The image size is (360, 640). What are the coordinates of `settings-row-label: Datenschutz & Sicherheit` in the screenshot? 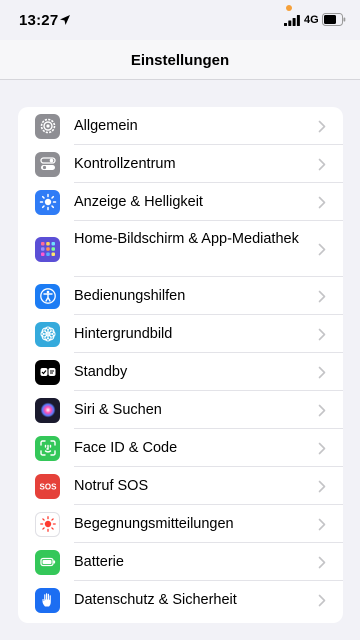 It's located at (155, 600).